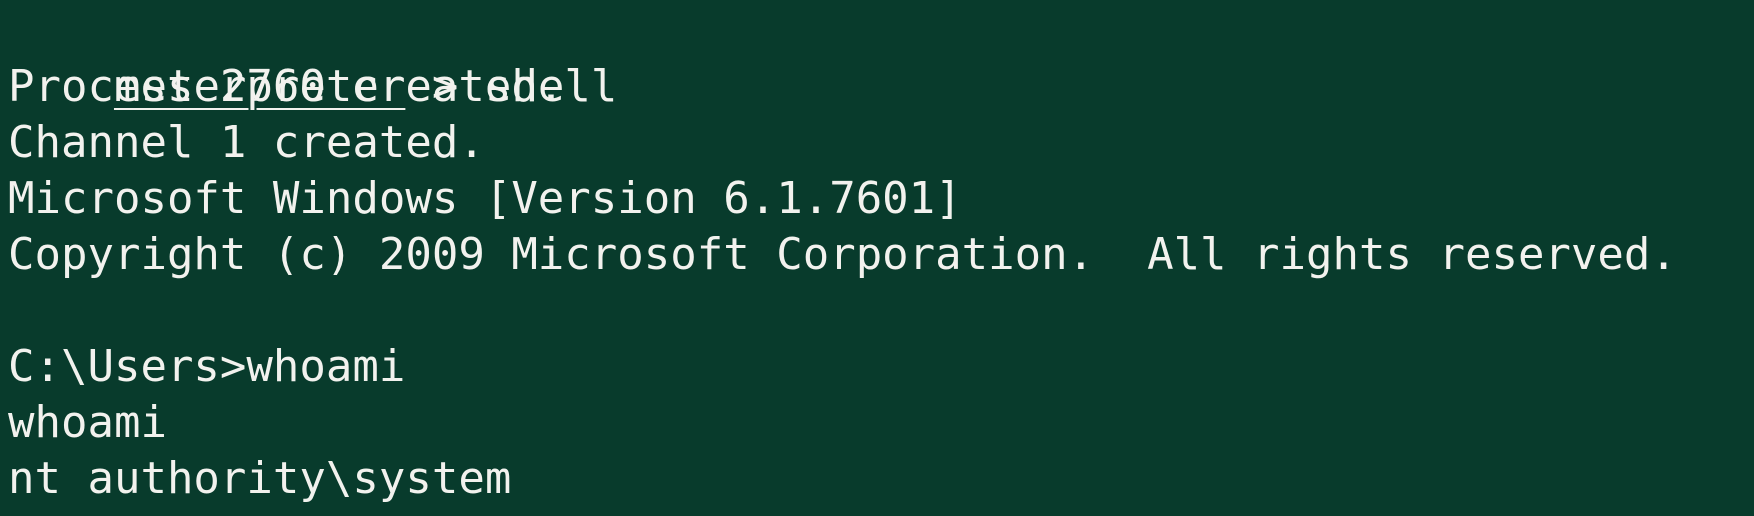 The image size is (1754, 516). What do you see at coordinates (260, 478) in the screenshot?
I see `whoami-output-line: nt authority\system` at bounding box center [260, 478].